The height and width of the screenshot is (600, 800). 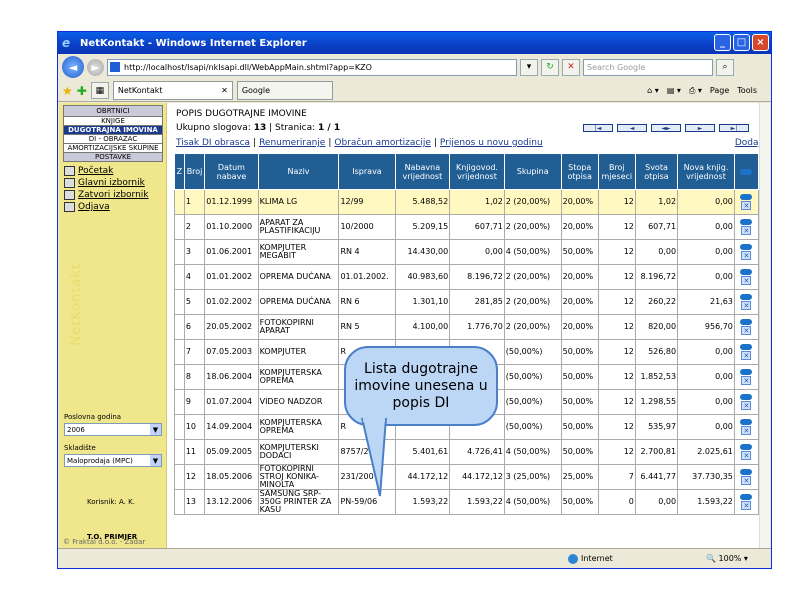 I want to click on last-page-button: ►|, so click(x=734, y=128).